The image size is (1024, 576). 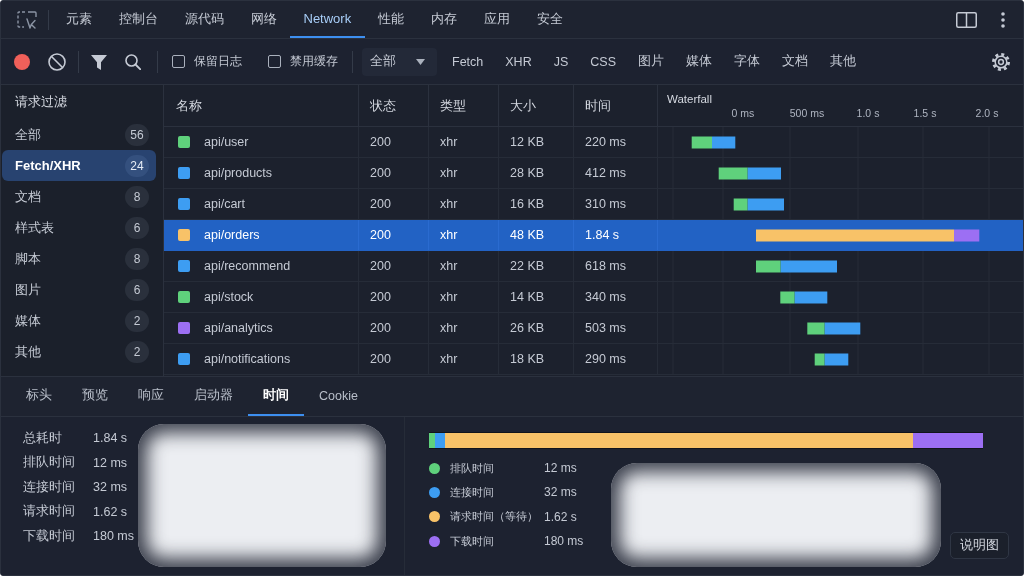 What do you see at coordinates (224, 204) in the screenshot?
I see `request-name: api/cart` at bounding box center [224, 204].